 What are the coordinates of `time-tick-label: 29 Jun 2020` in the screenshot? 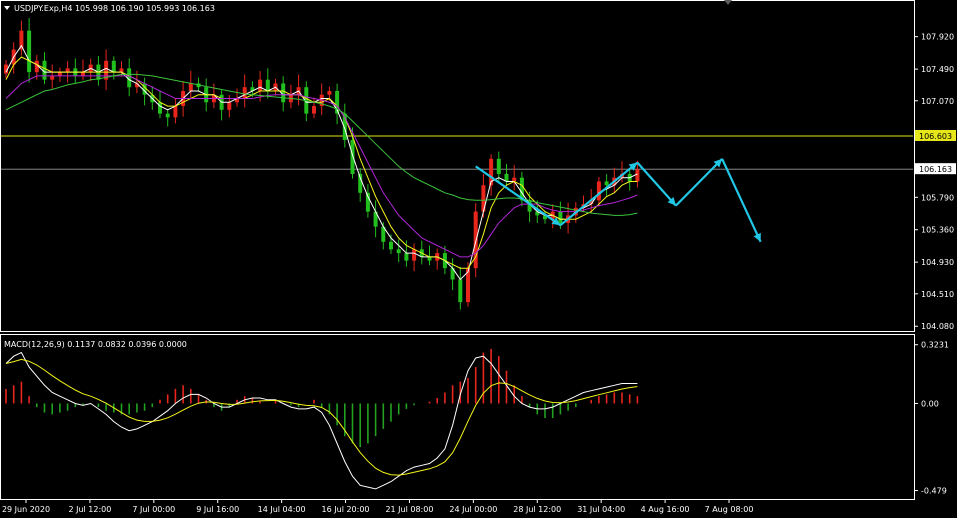 It's located at (26, 509).